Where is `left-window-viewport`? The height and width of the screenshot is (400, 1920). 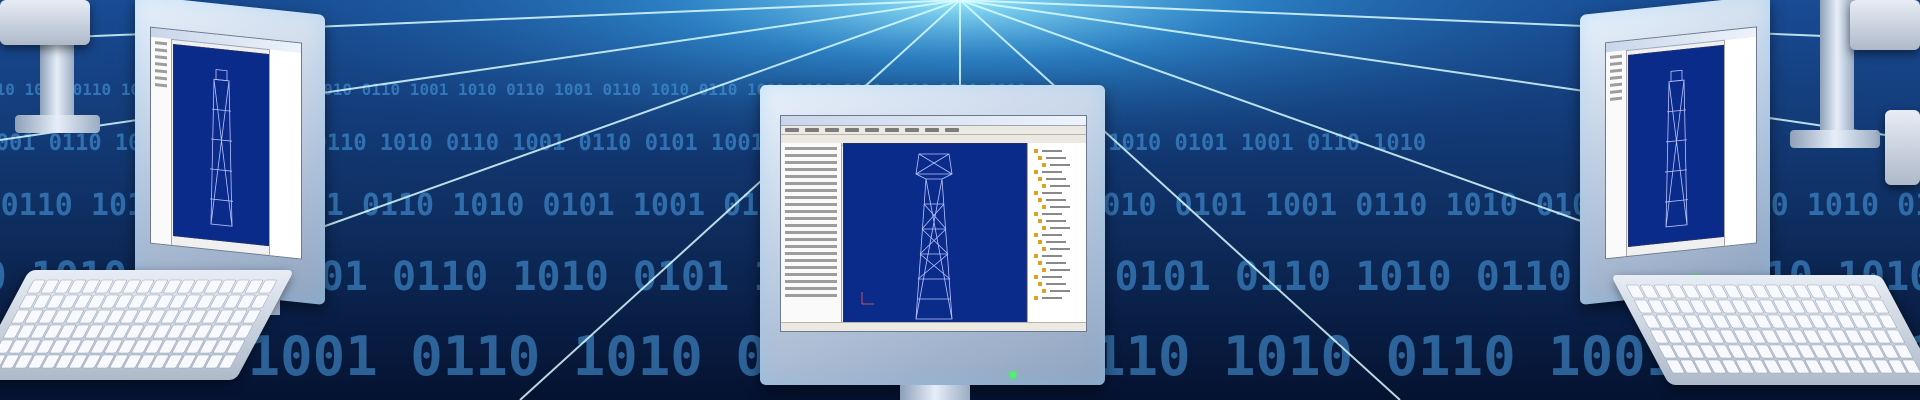 left-window-viewport is located at coordinates (221, 145).